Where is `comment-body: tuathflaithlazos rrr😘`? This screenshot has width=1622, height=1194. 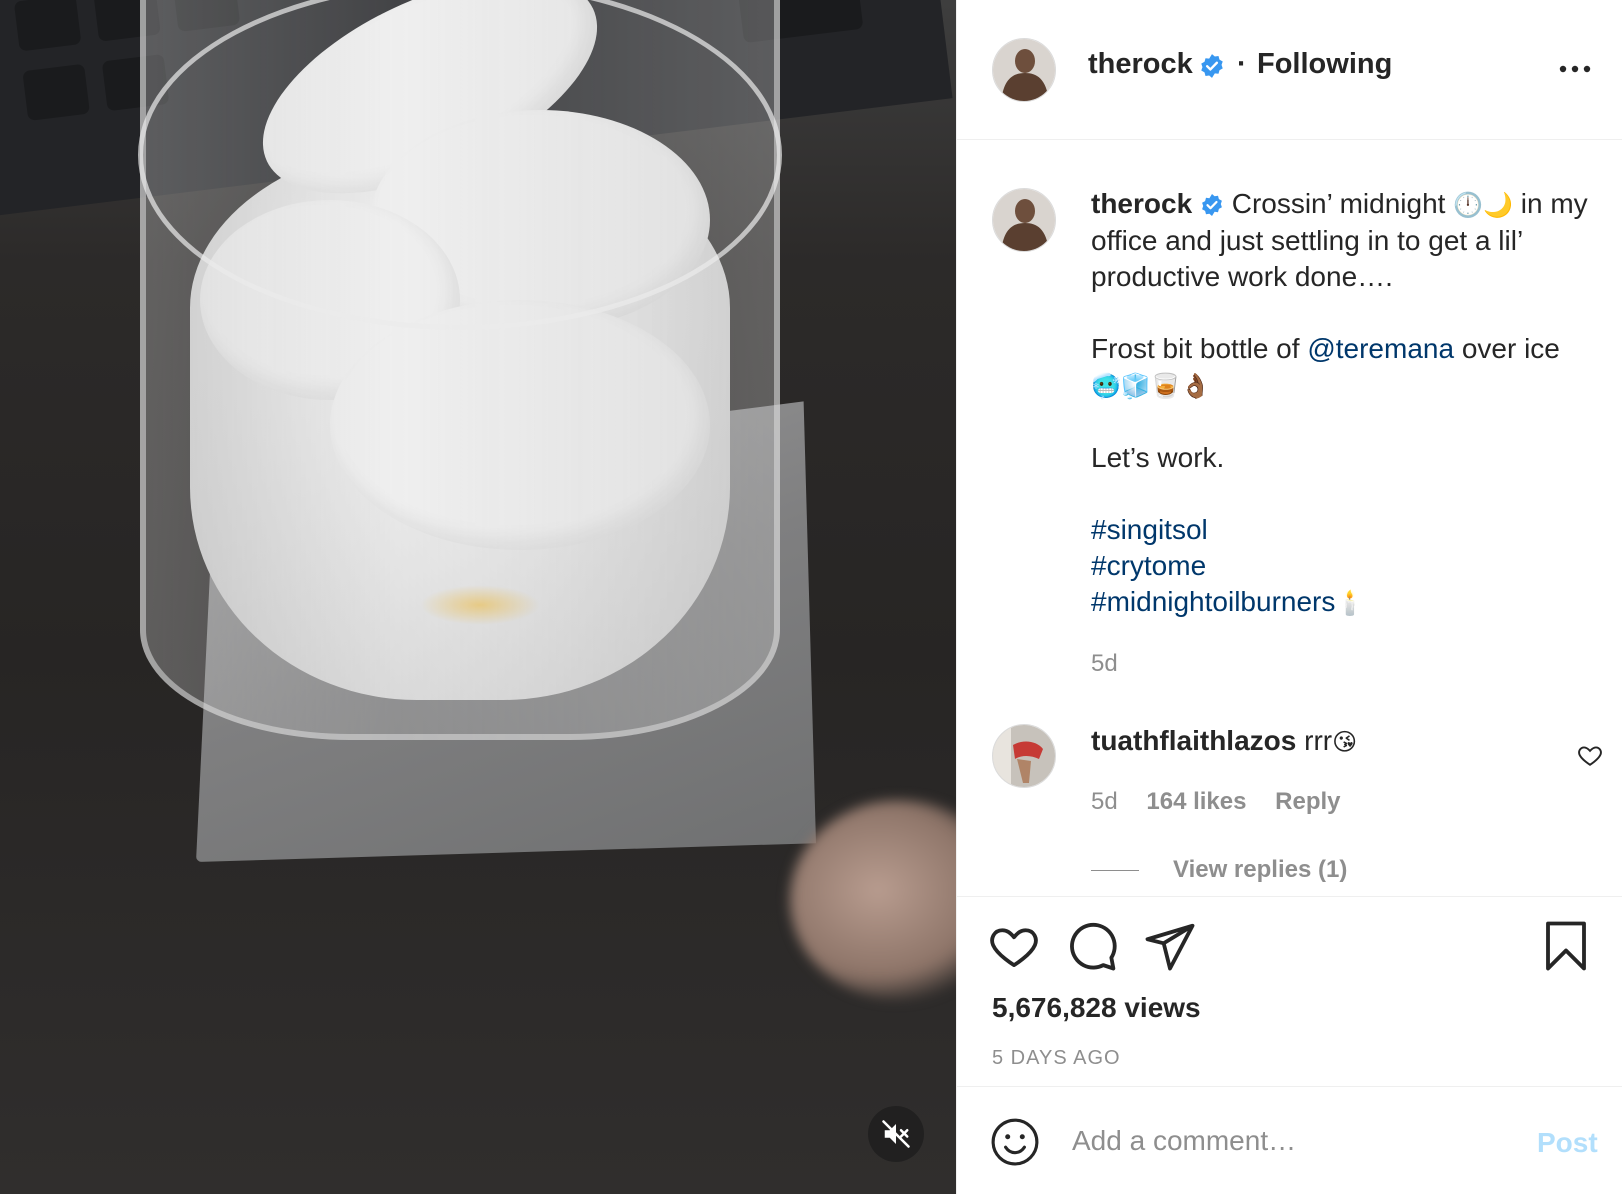
comment-body: tuathflaithlazos rrr😘 is located at coordinates (1224, 741).